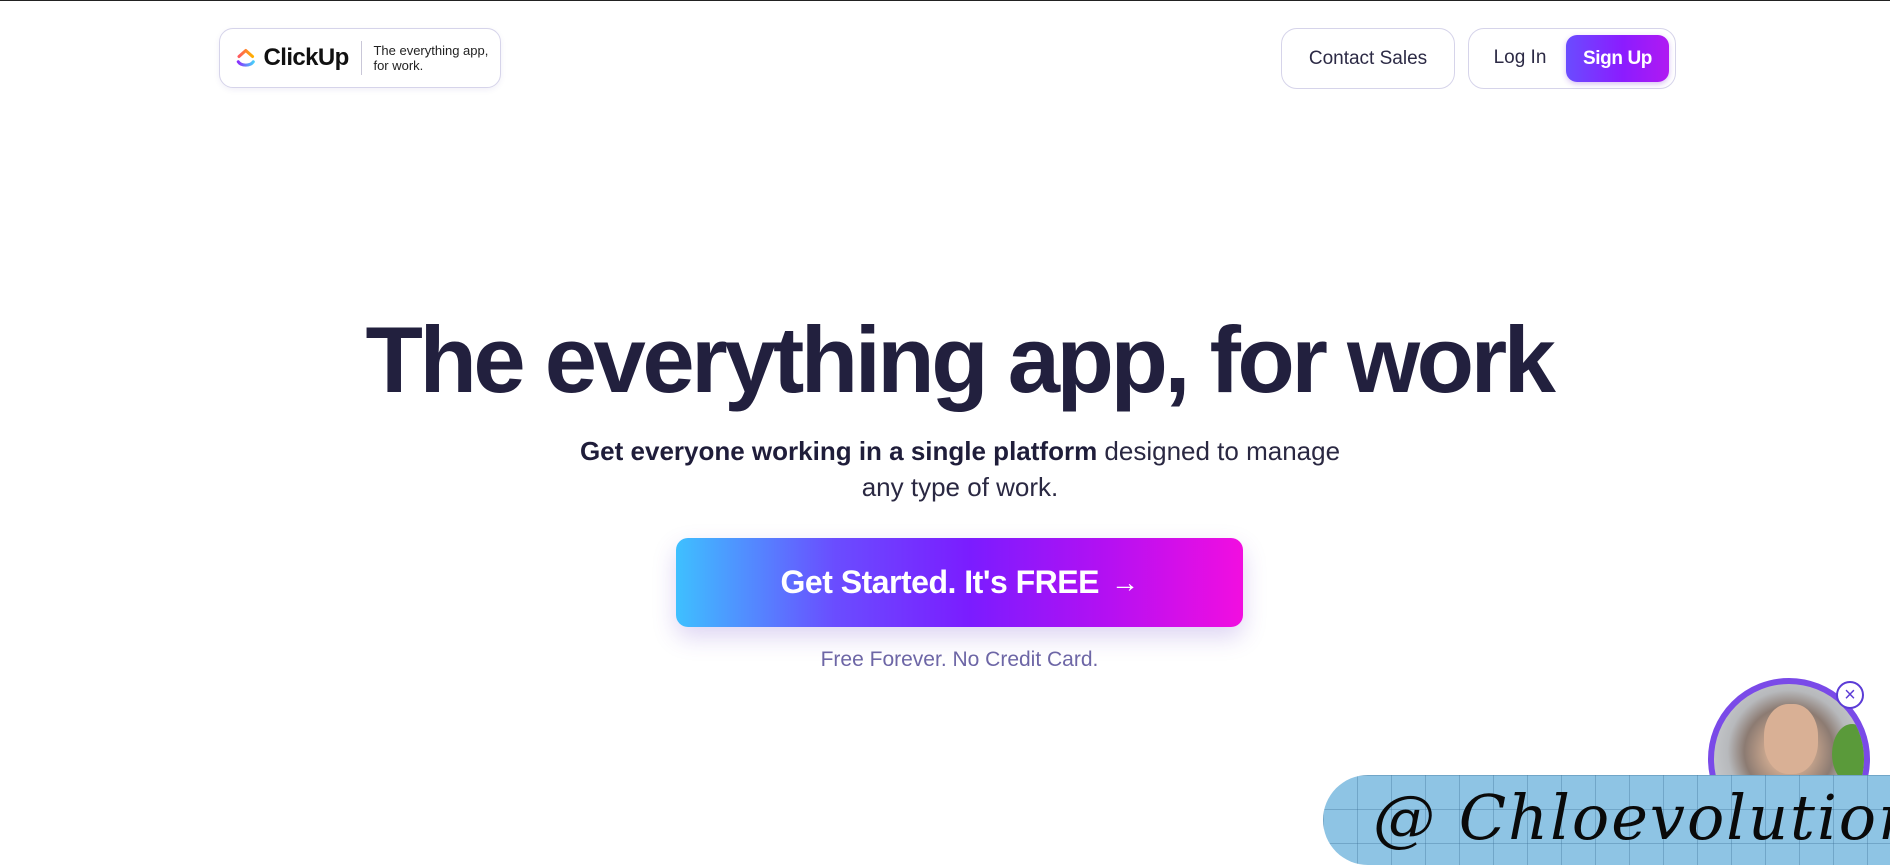  I want to click on logo-divider, so click(361, 58).